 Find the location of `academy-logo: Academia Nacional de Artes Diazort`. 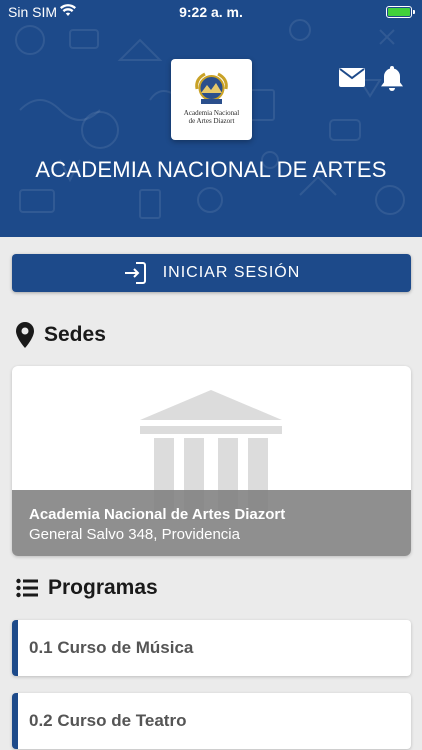

academy-logo: Academia Nacional de Artes Diazort is located at coordinates (211, 99).